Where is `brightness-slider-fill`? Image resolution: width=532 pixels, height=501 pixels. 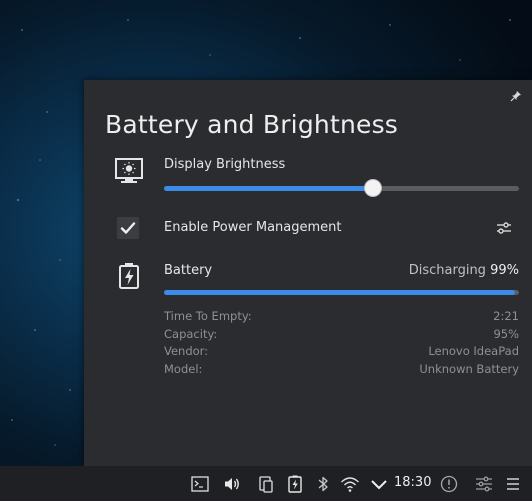
brightness-slider-fill is located at coordinates (269, 188).